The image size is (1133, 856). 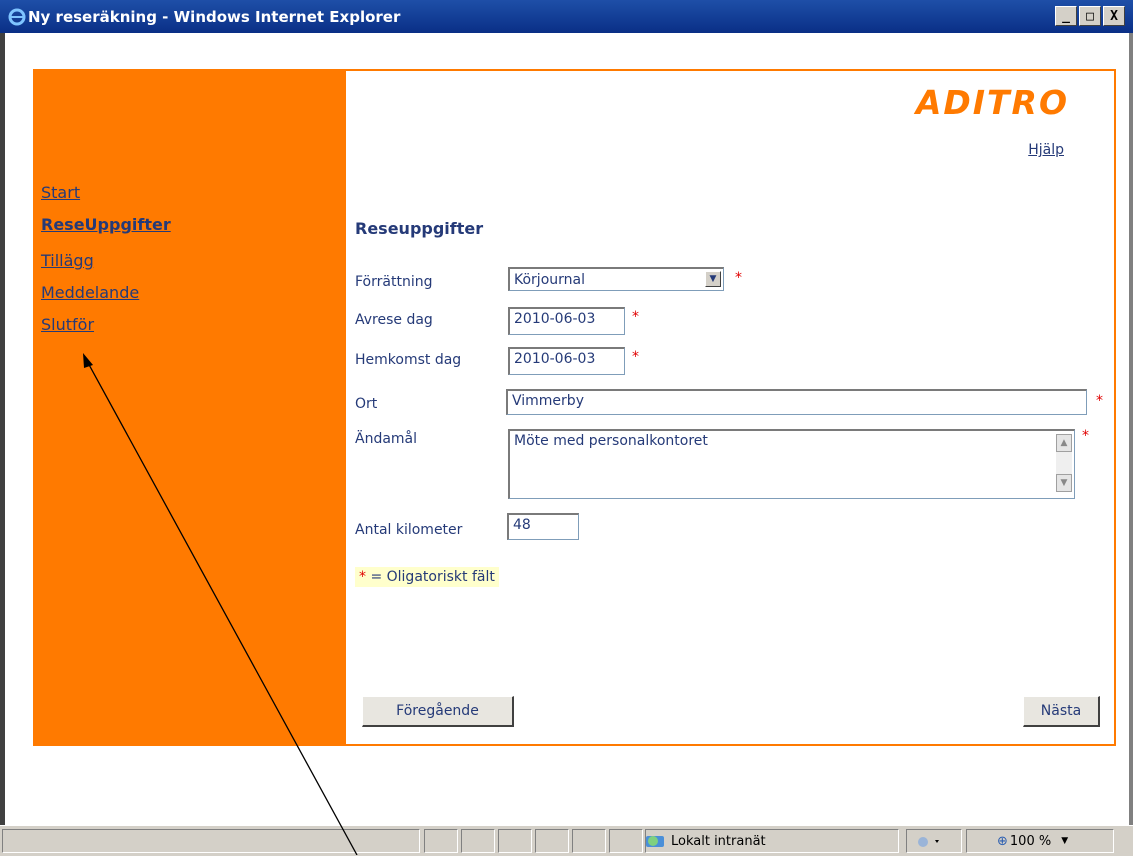 I want to click on zoom-level: 100 %, so click(x=1030, y=841).